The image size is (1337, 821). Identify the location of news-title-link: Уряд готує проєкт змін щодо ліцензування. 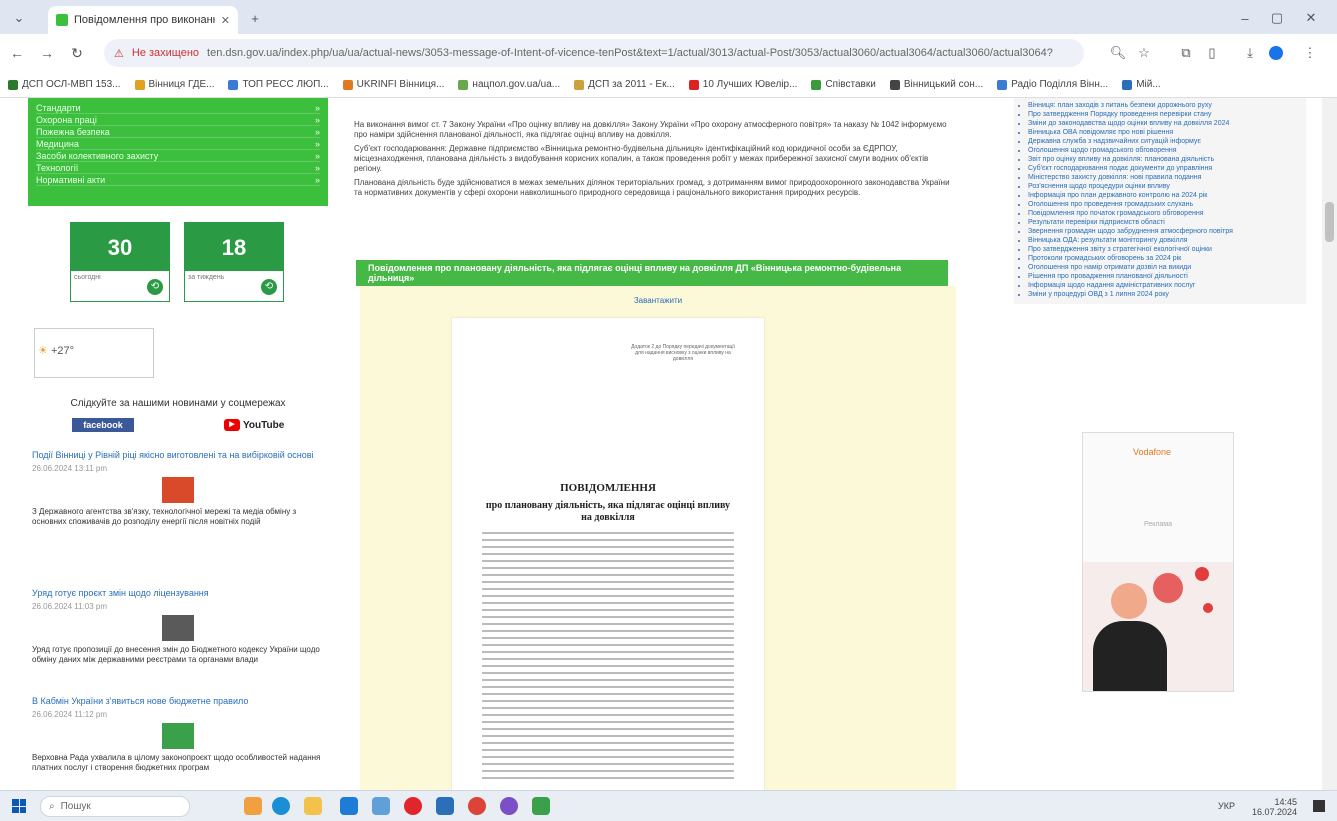
(178, 593).